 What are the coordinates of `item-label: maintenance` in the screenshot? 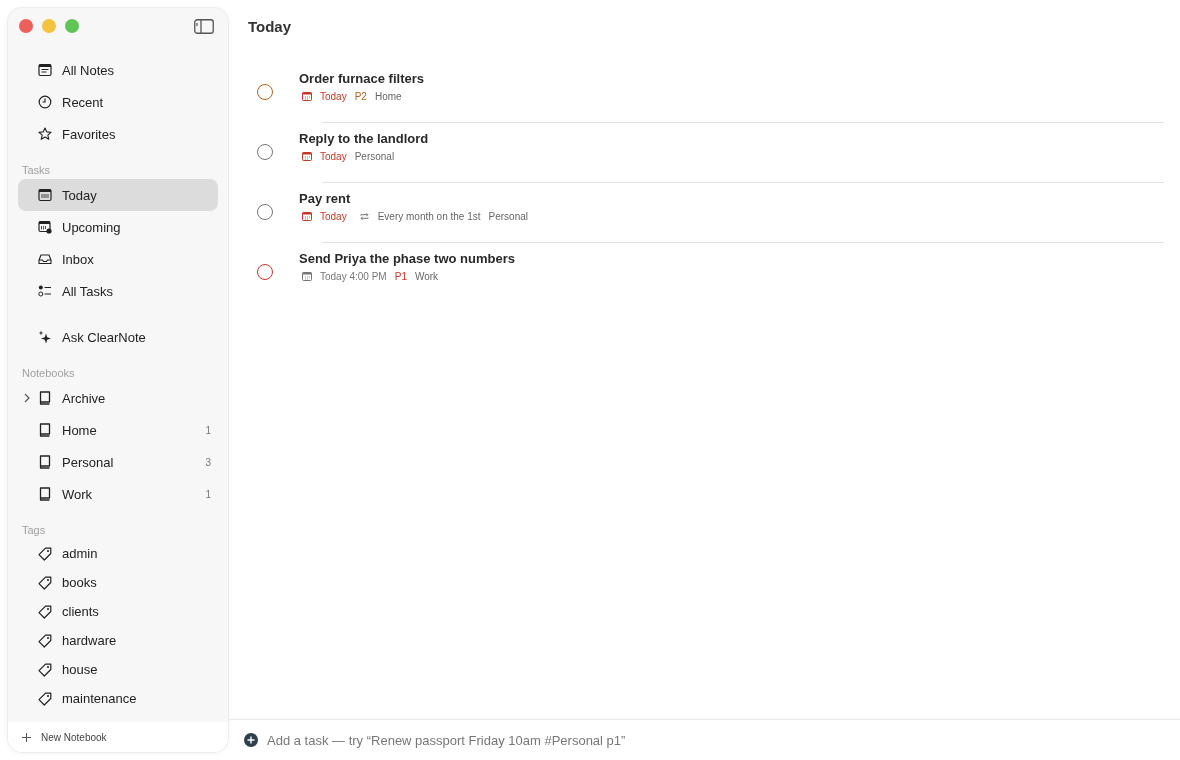 It's located at (99, 698).